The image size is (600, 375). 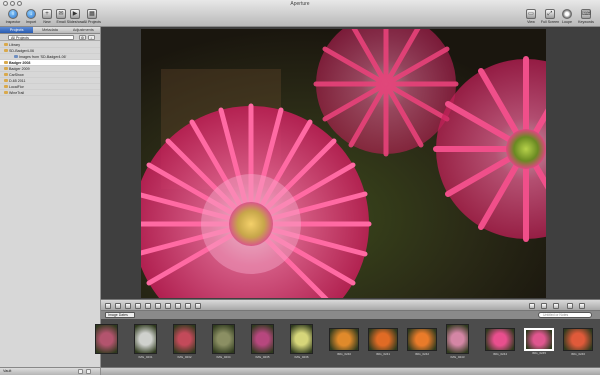 I want to click on tab-metadata: Metadata, so click(x=49, y=30).